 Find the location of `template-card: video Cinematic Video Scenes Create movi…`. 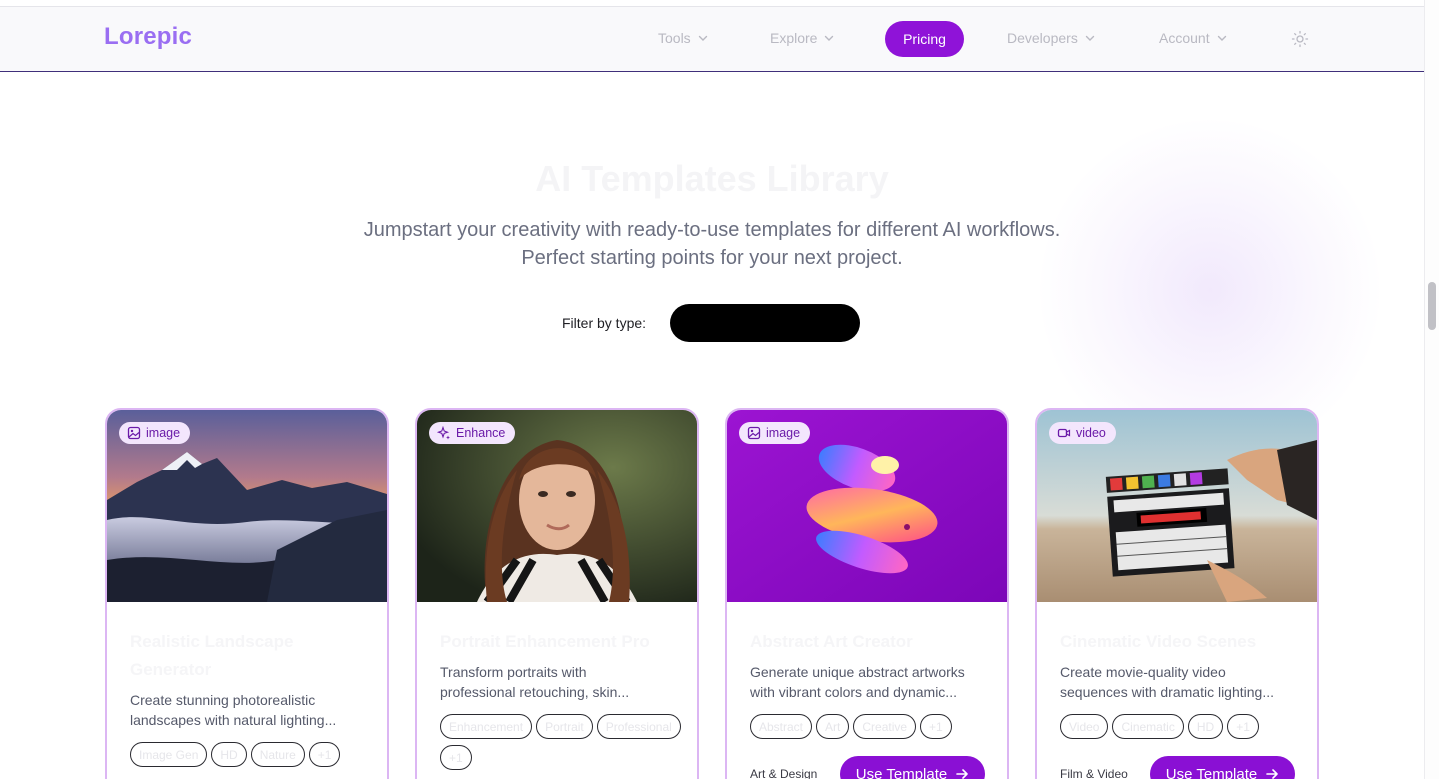

template-card: video Cinematic Video Scenes Create movi… is located at coordinates (1177, 593).